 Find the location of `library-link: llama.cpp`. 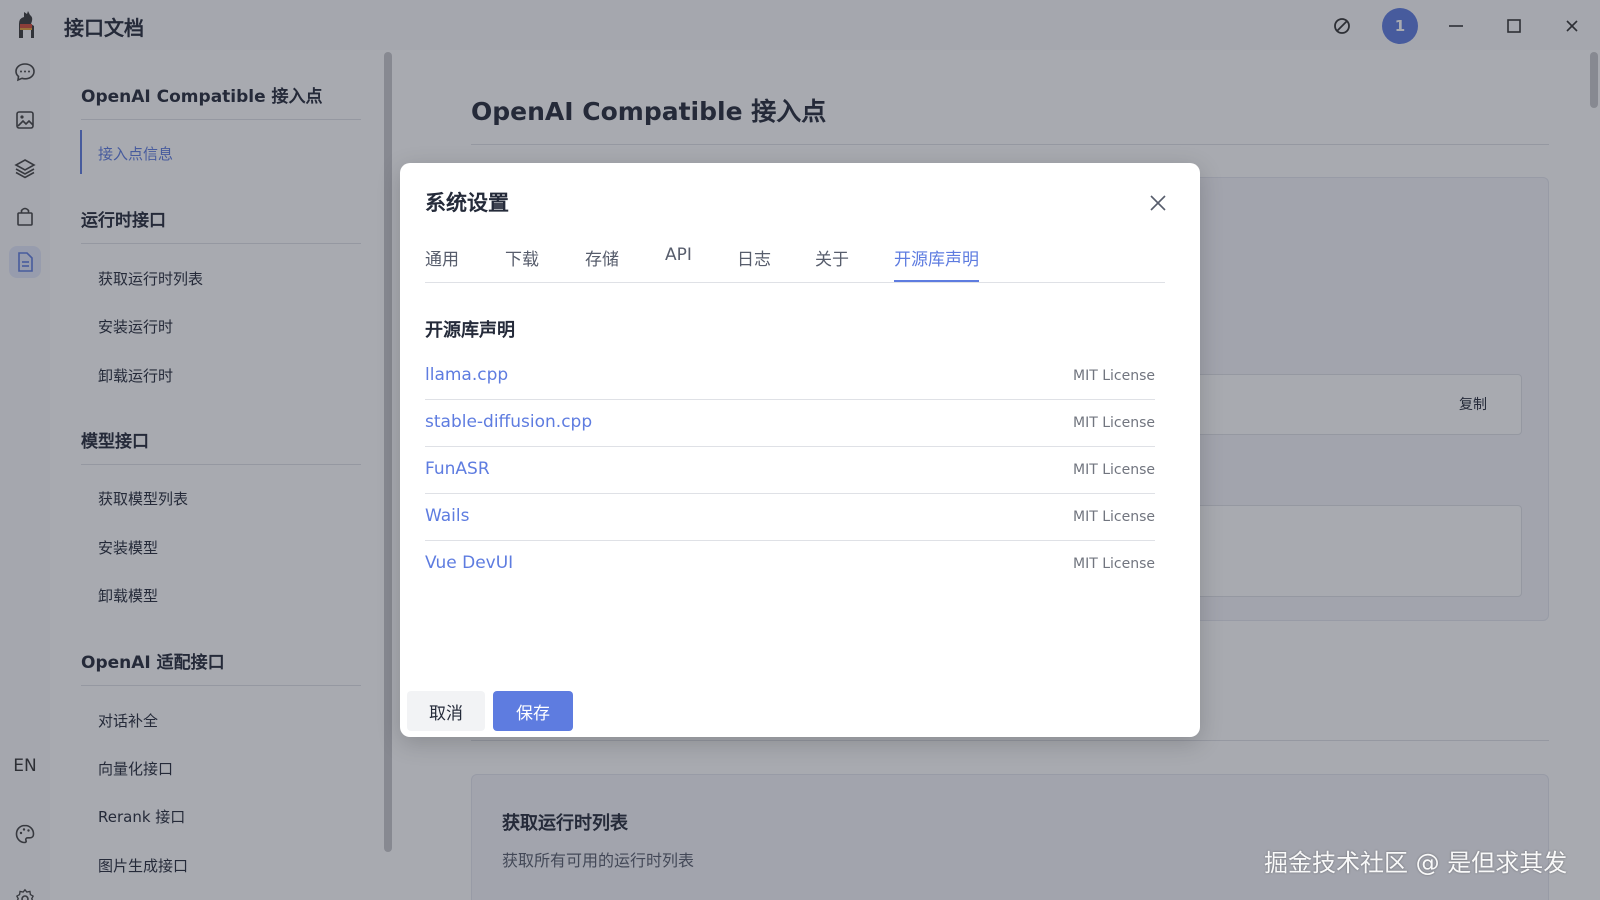

library-link: llama.cpp is located at coordinates (466, 375).